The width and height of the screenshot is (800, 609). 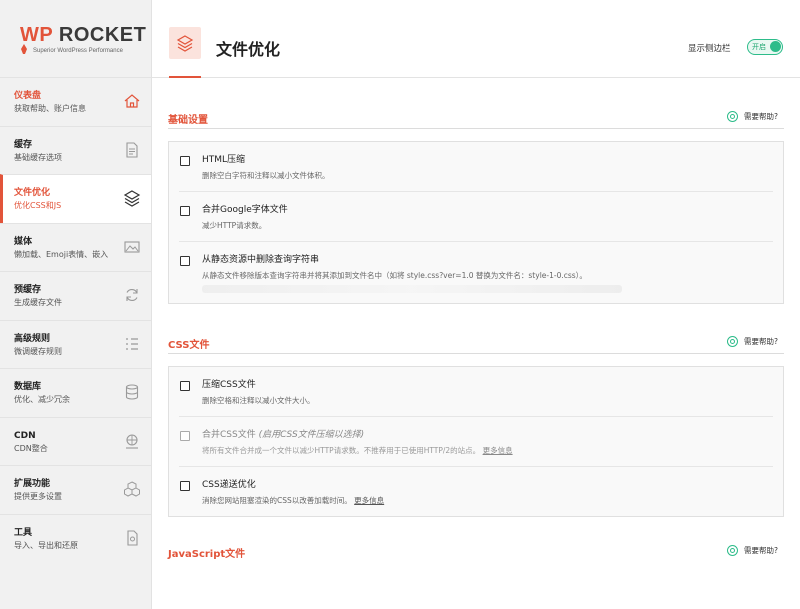 What do you see at coordinates (229, 485) in the screenshot?
I see `option-title: CSS递送优化` at bounding box center [229, 485].